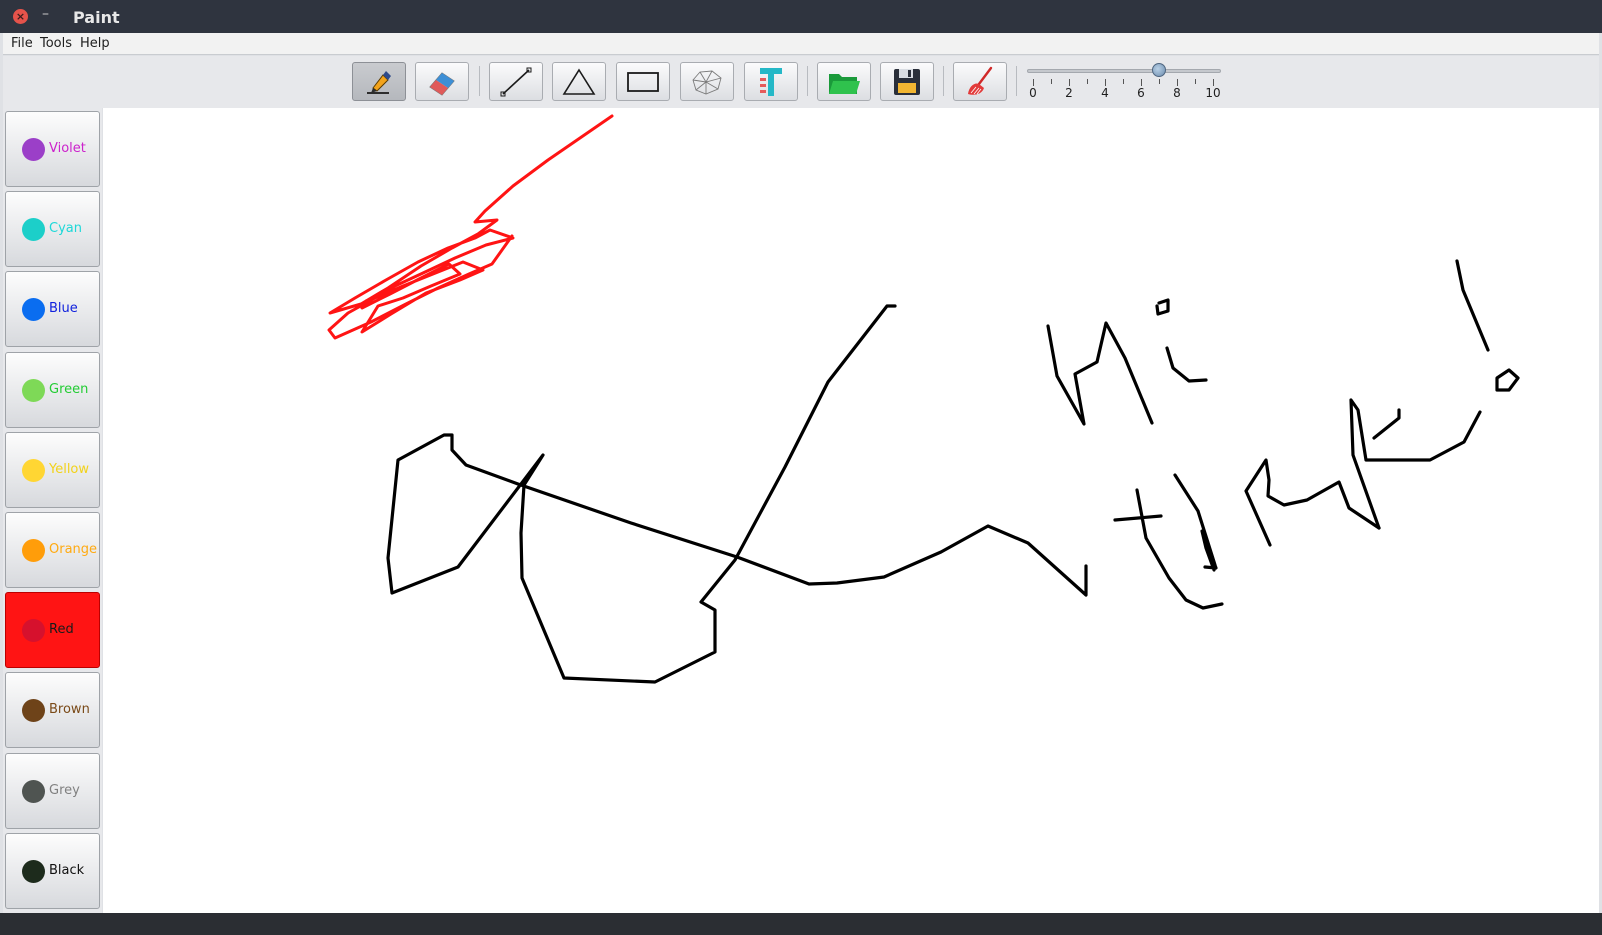 This screenshot has width=1602, height=935. I want to click on color-label-red: Red, so click(61, 630).